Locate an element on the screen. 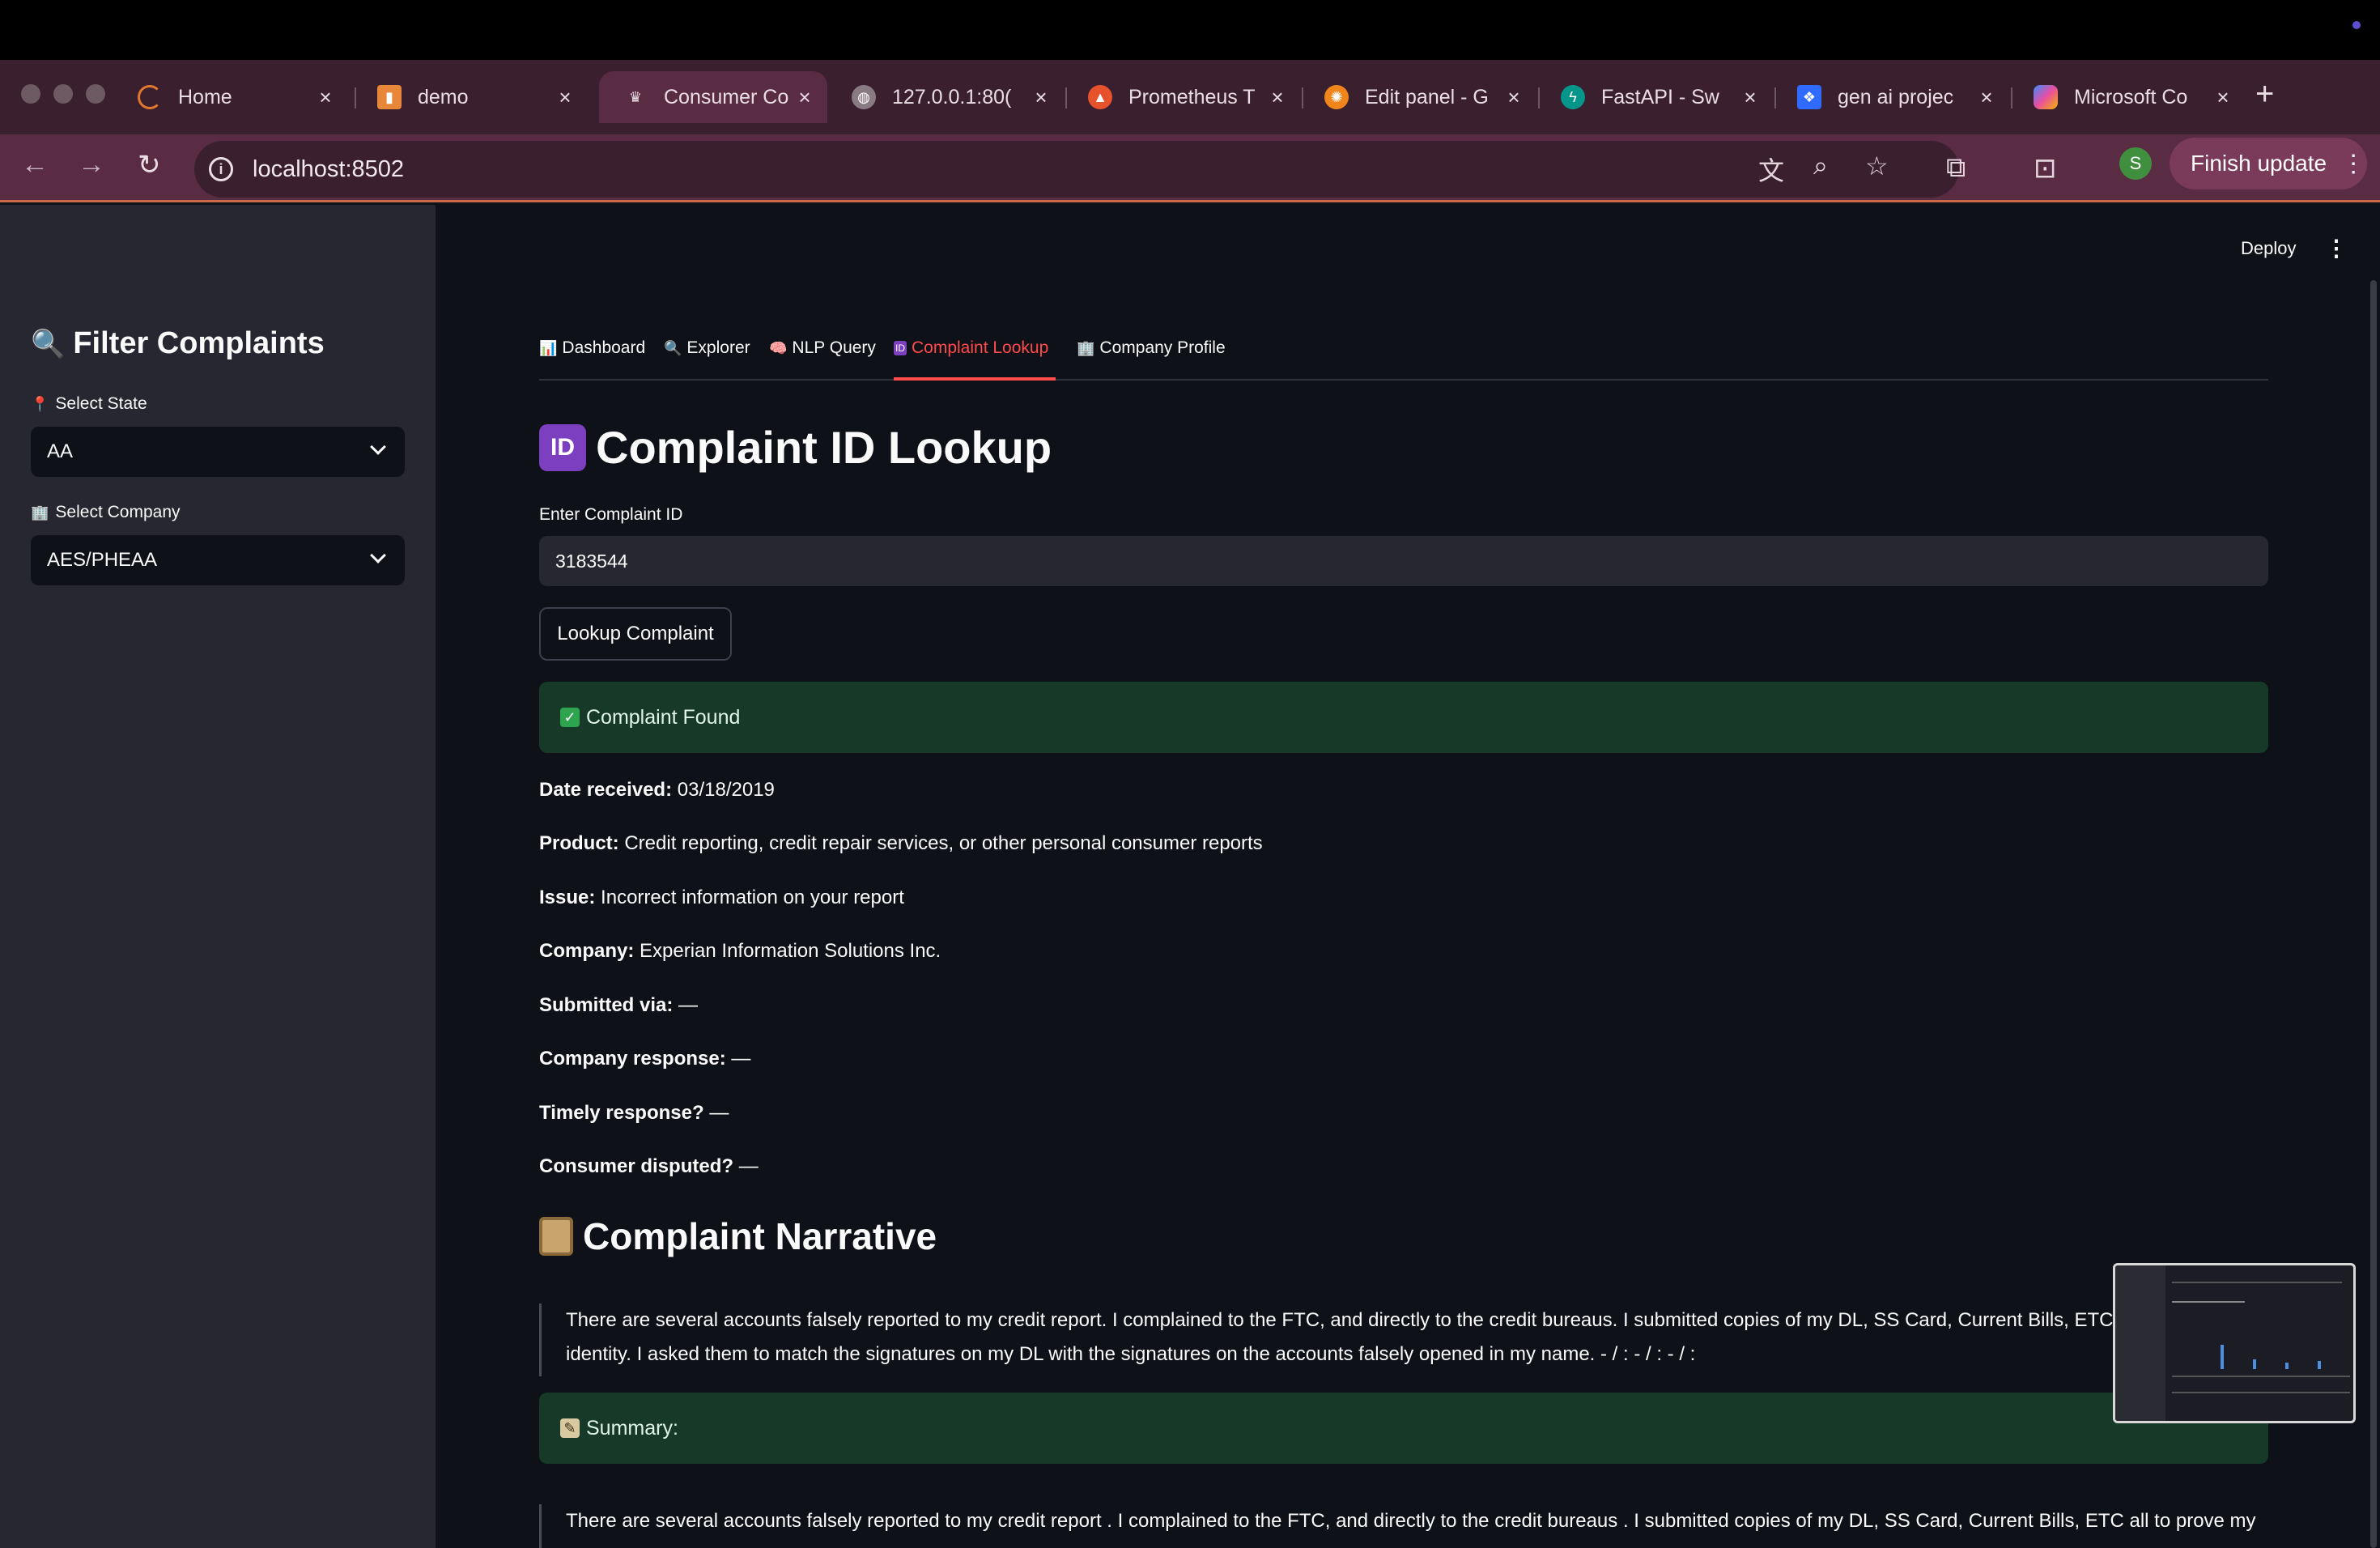 This screenshot has width=2380, height=1548. screen-preview-thumbnail is located at coordinates (2234, 1343).